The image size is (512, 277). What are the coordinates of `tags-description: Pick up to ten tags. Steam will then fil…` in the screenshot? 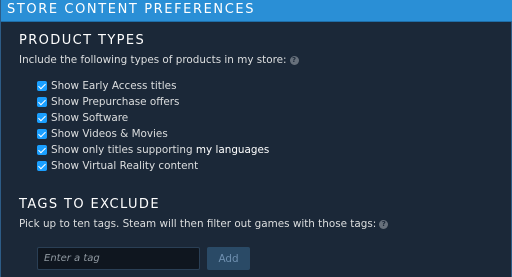 It's located at (204, 224).